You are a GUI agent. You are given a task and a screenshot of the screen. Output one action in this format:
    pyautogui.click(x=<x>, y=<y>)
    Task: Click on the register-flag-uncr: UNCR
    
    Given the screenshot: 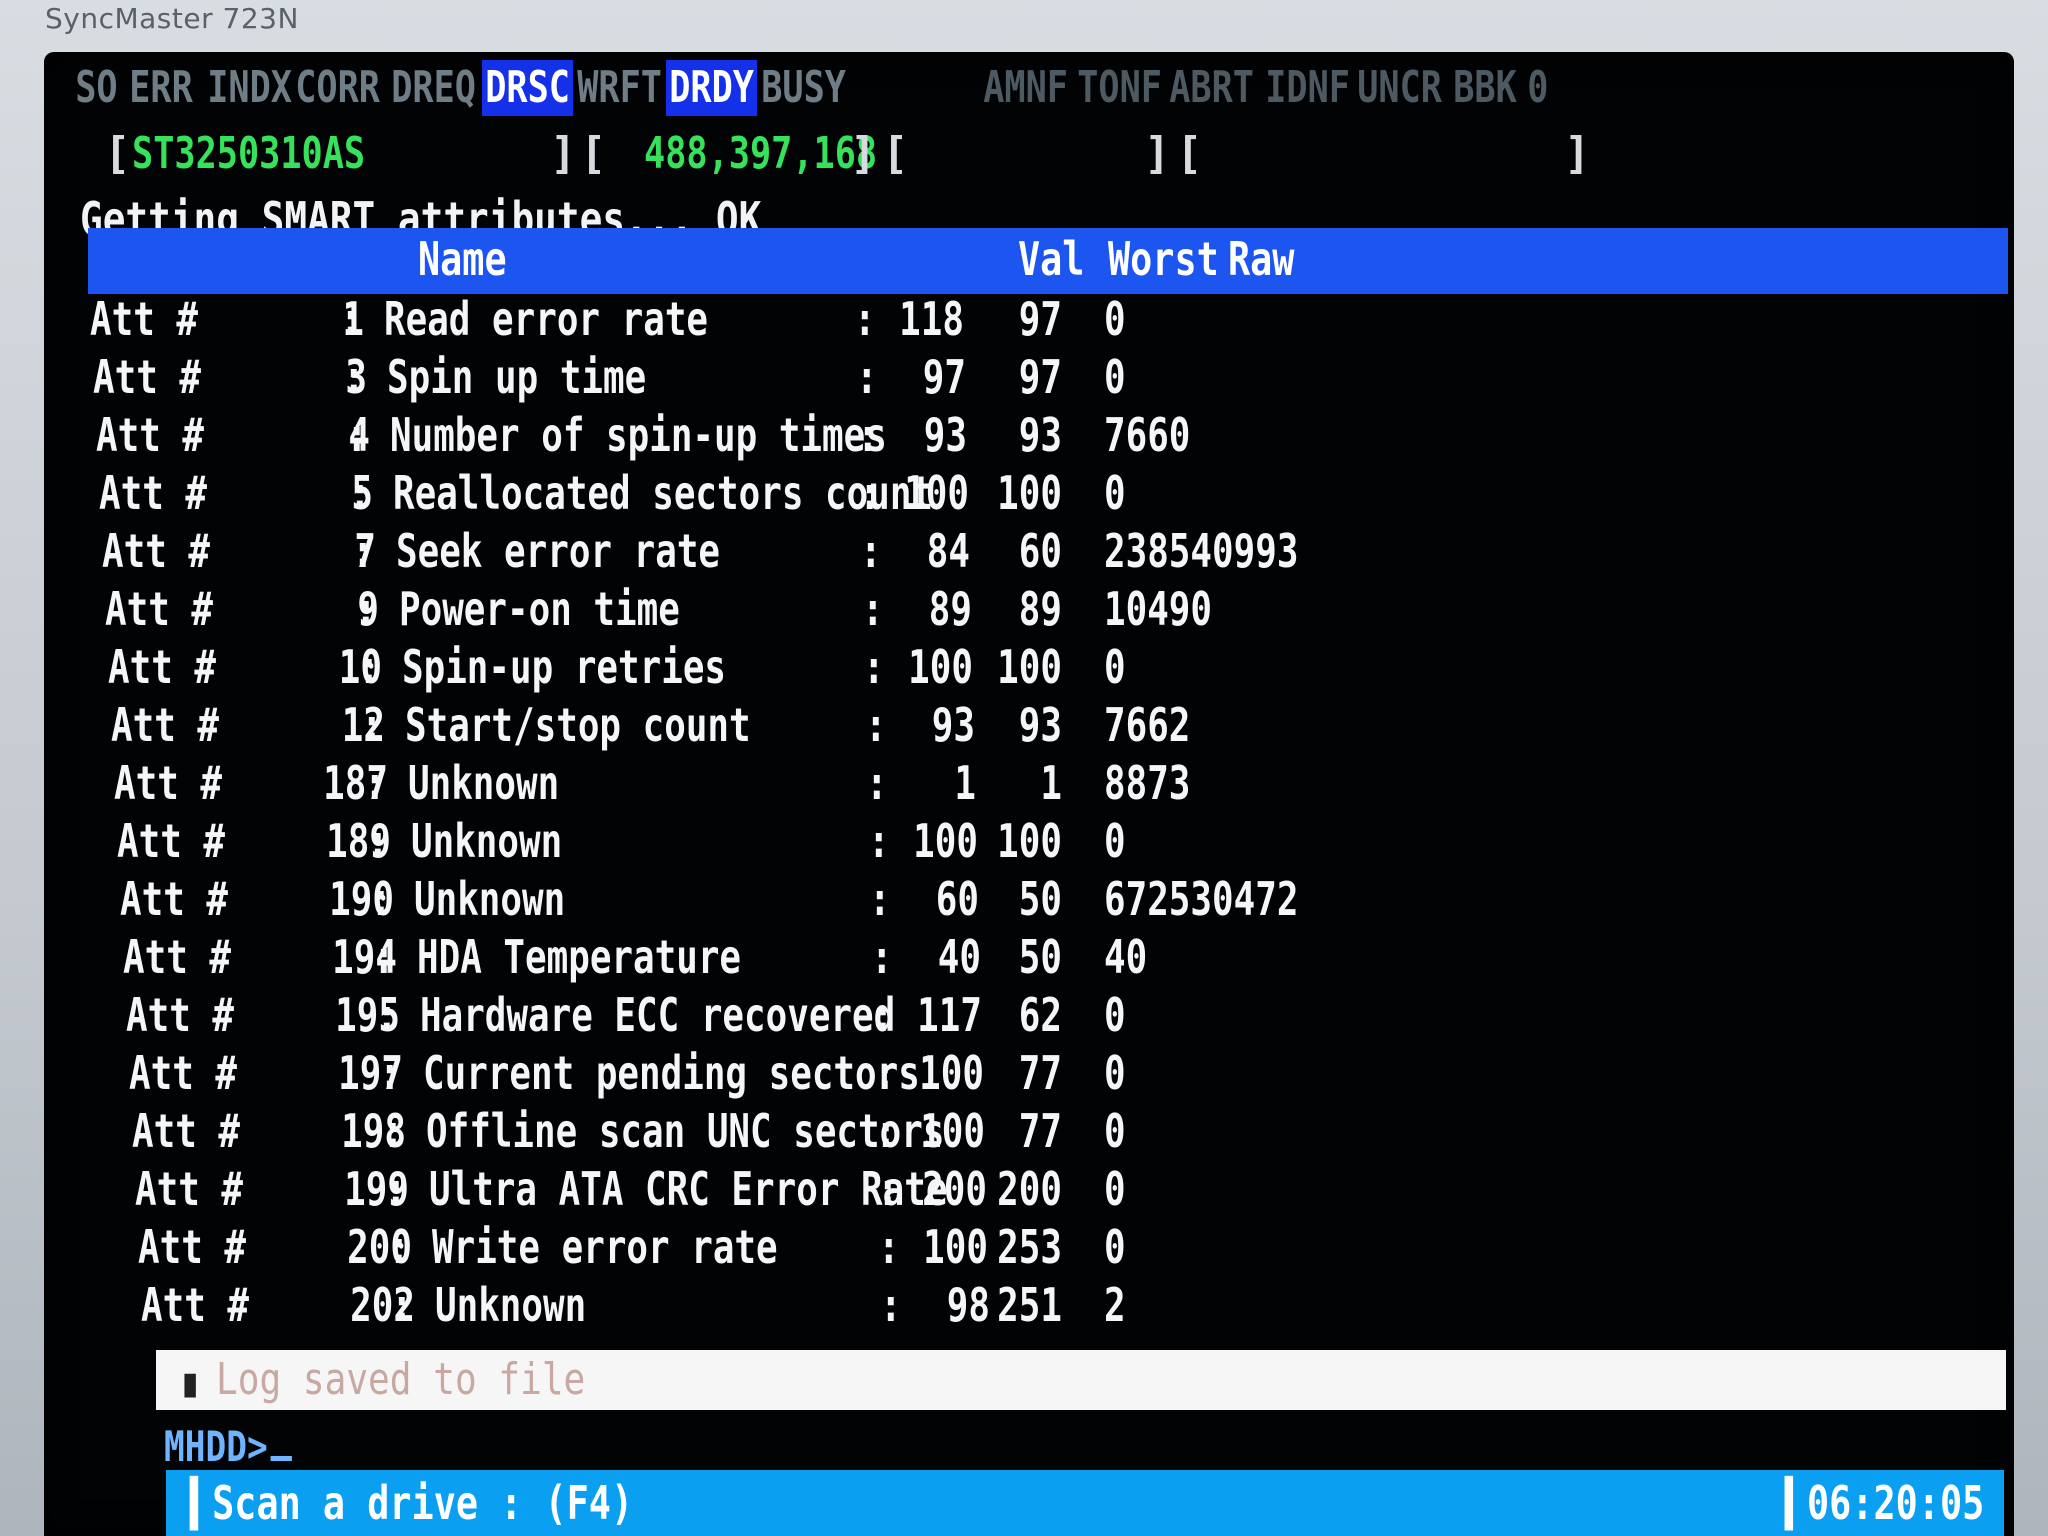 What is the action you would take?
    pyautogui.click(x=1399, y=87)
    